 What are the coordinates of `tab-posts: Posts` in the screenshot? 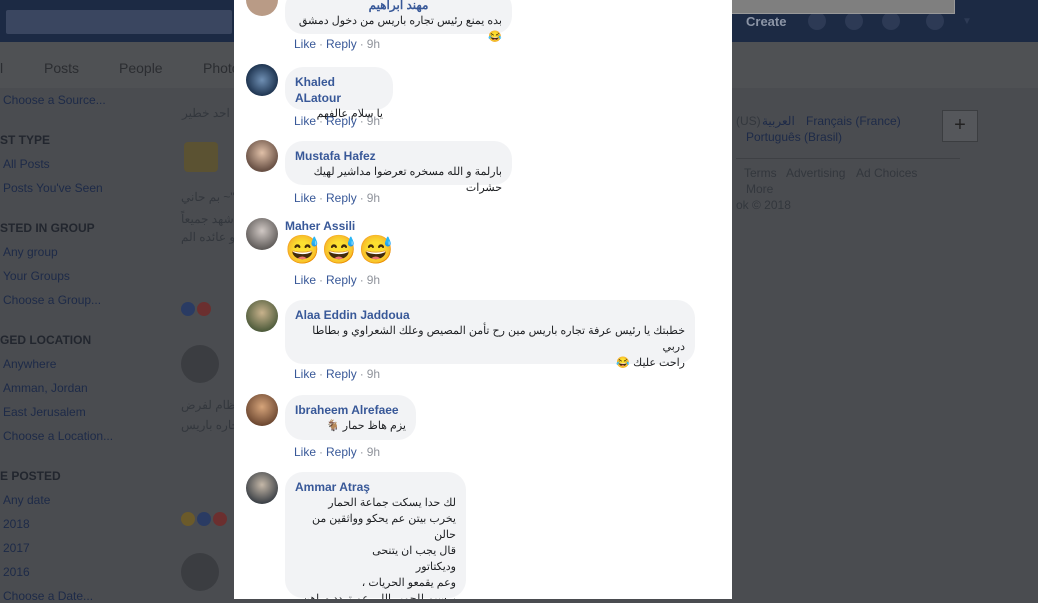 It's located at (61, 68).